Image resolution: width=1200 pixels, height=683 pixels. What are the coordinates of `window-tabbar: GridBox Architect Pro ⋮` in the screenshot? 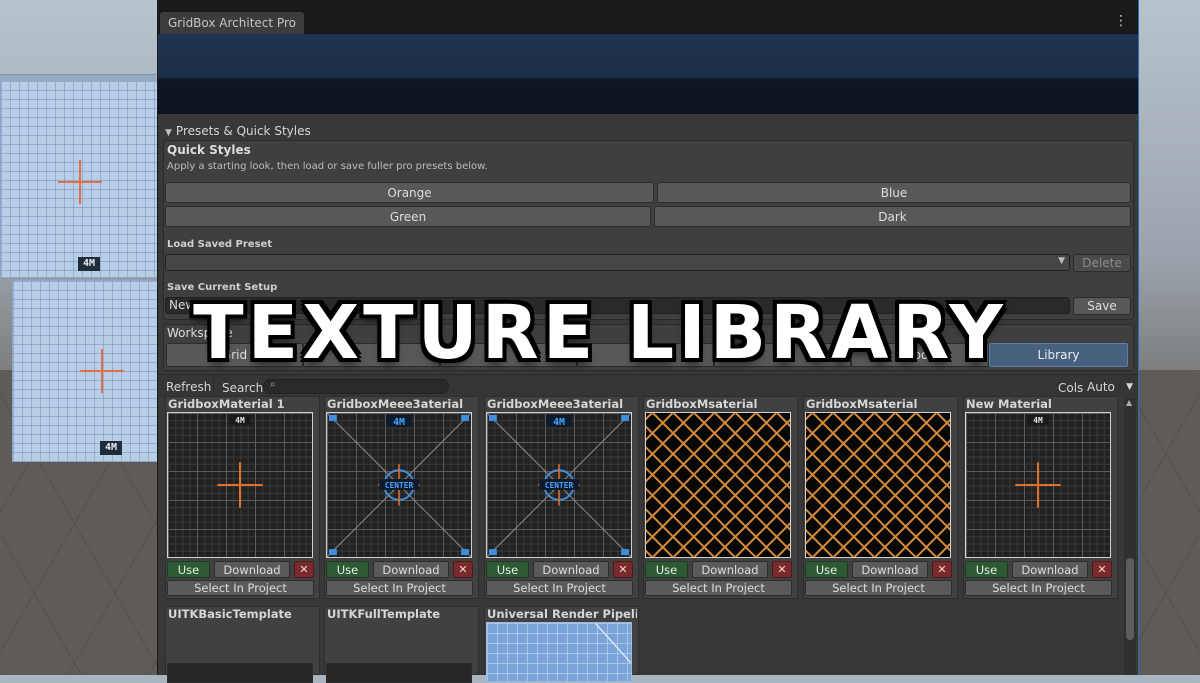 It's located at (648, 22).